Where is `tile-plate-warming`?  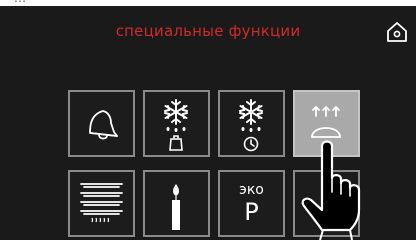
tile-plate-warming is located at coordinates (101, 203).